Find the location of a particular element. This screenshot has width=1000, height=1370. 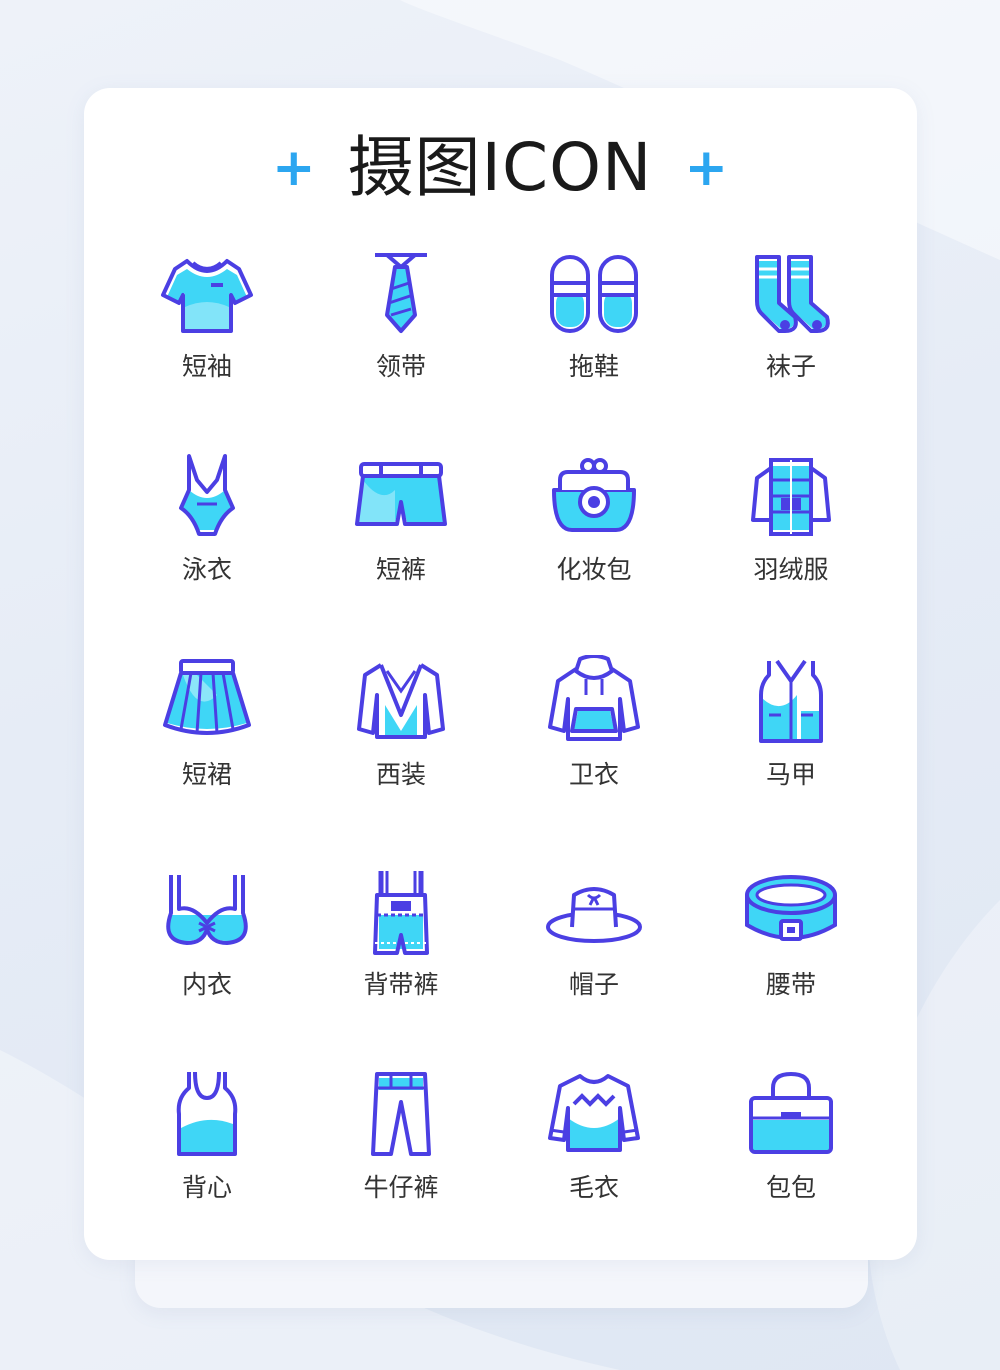

handbag-icon is located at coordinates (791, 1112).